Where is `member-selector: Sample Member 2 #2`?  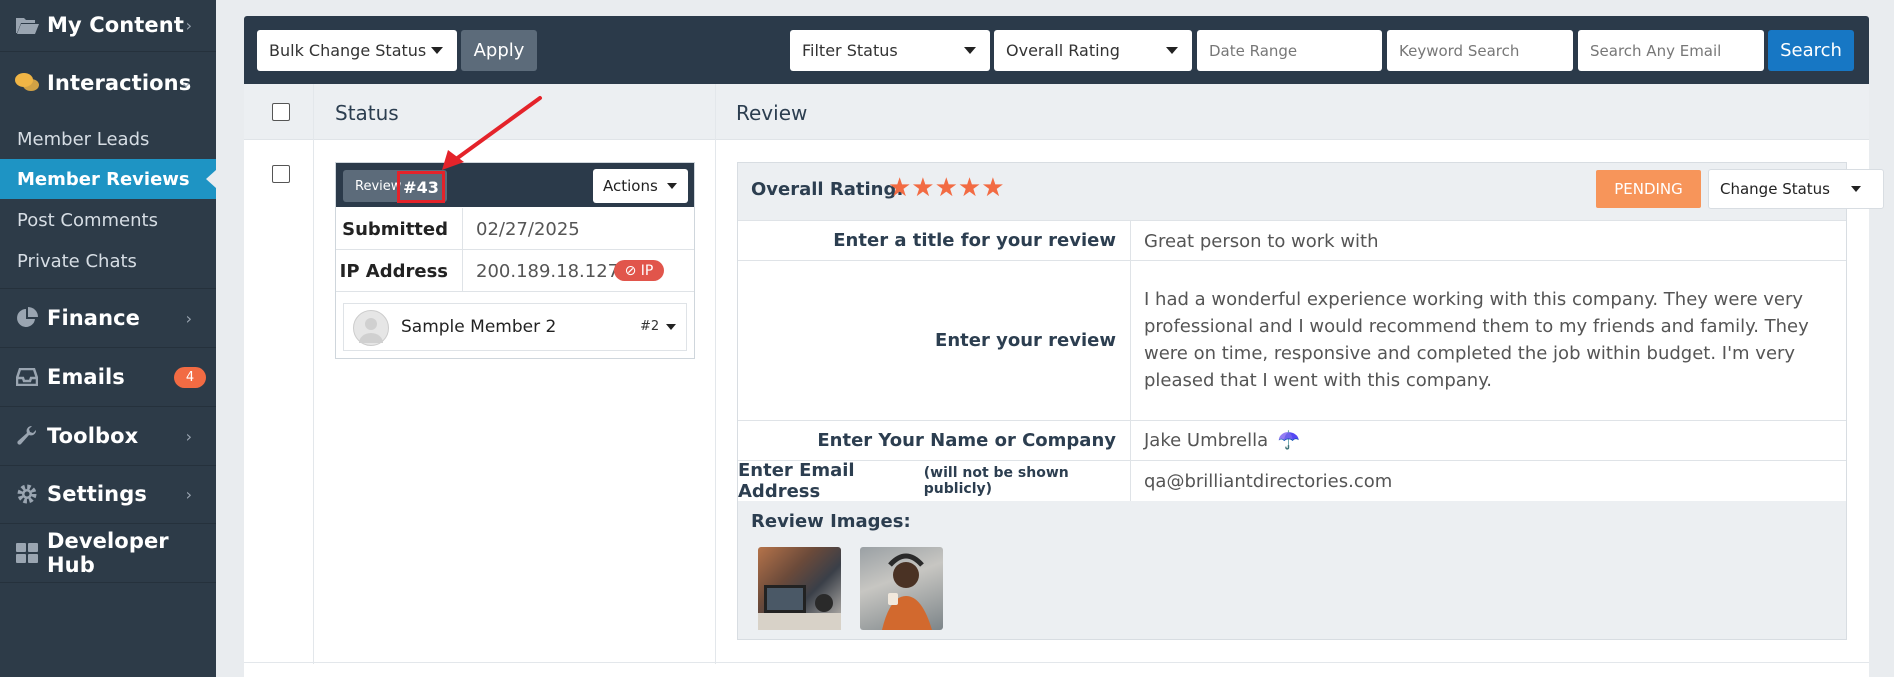 member-selector: Sample Member 2 #2 is located at coordinates (515, 327).